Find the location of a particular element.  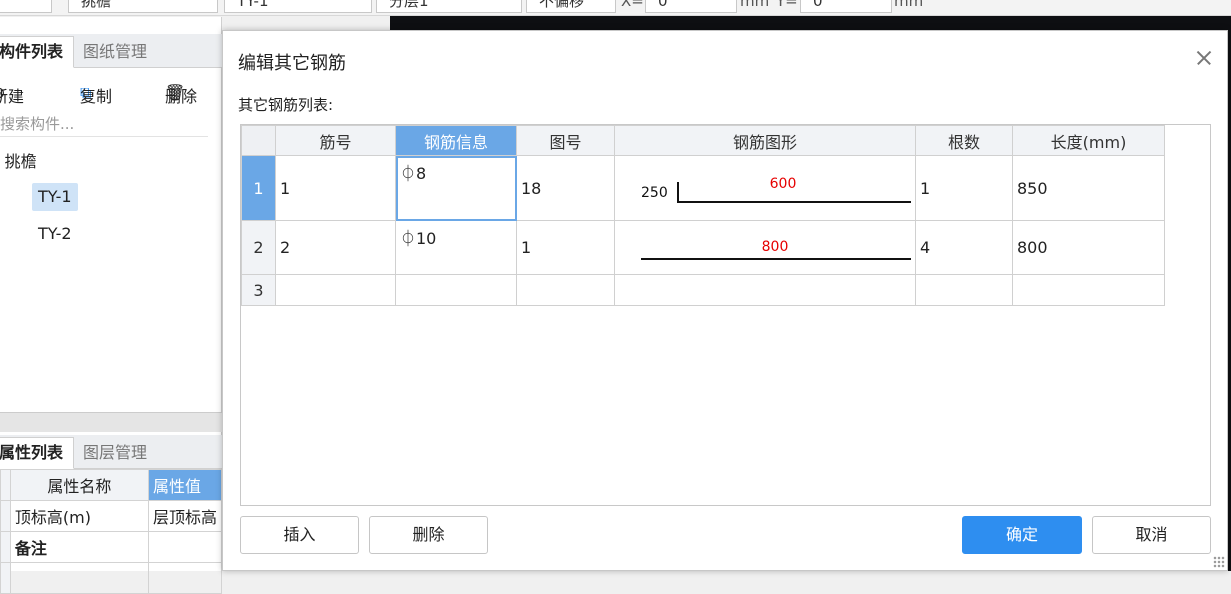

tree-item-ty-1: TY-1 is located at coordinates (55, 197).